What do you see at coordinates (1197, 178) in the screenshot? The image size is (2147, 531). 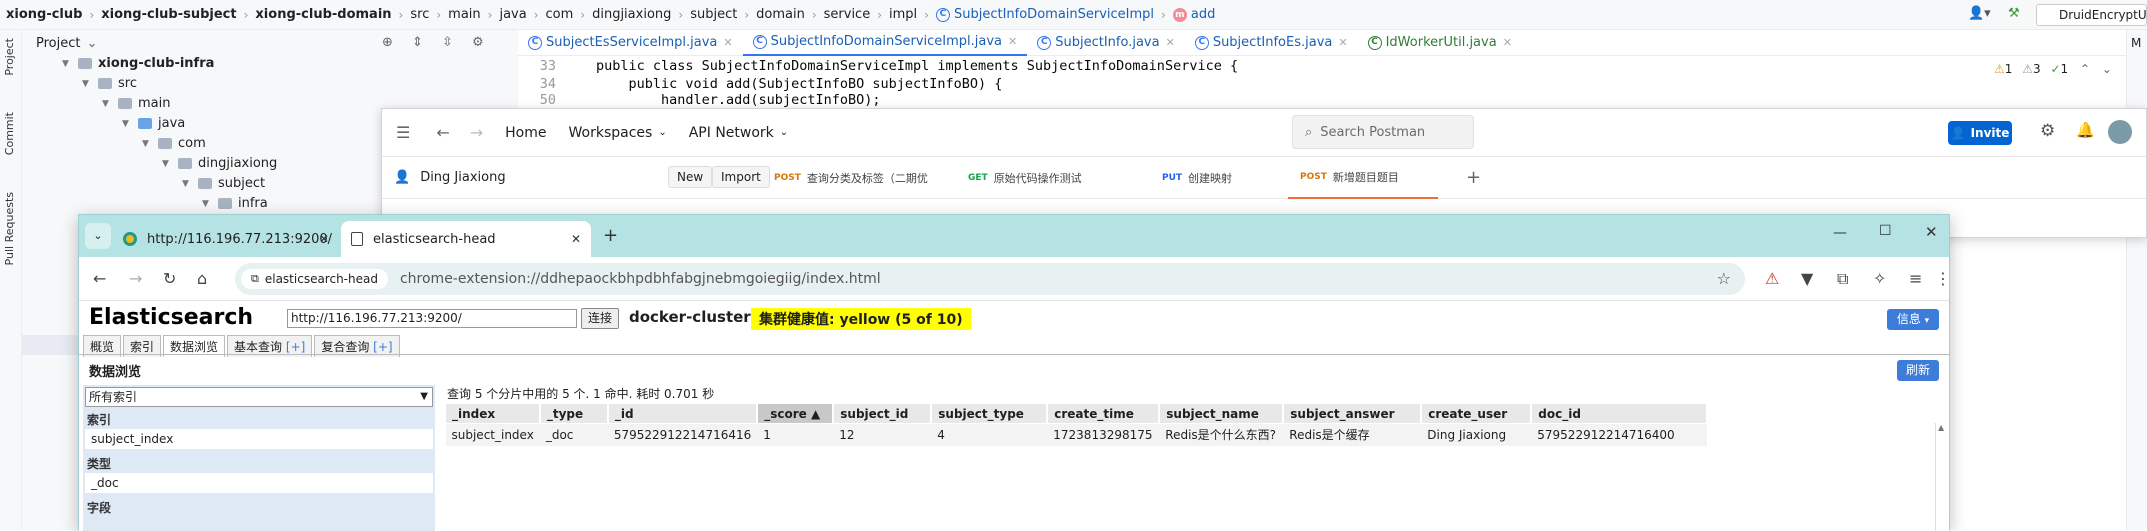 I see `request-tab: PUT 创建映射` at bounding box center [1197, 178].